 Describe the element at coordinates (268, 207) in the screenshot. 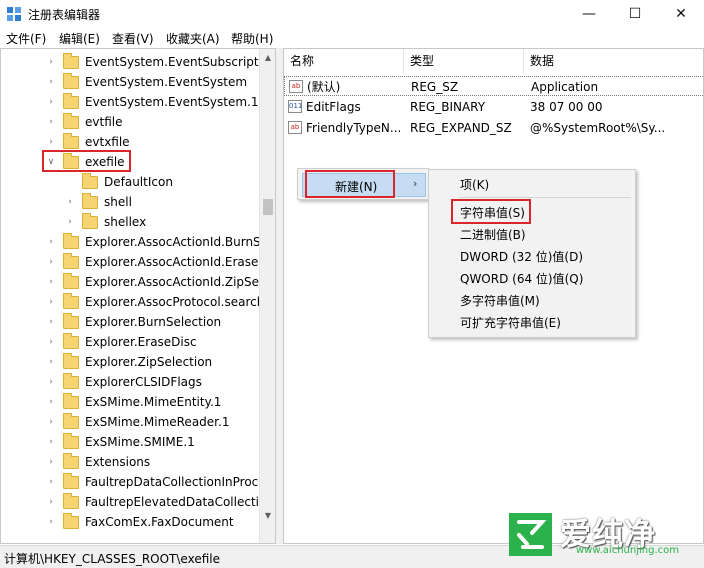

I see `scrollbar-thumb` at that location.